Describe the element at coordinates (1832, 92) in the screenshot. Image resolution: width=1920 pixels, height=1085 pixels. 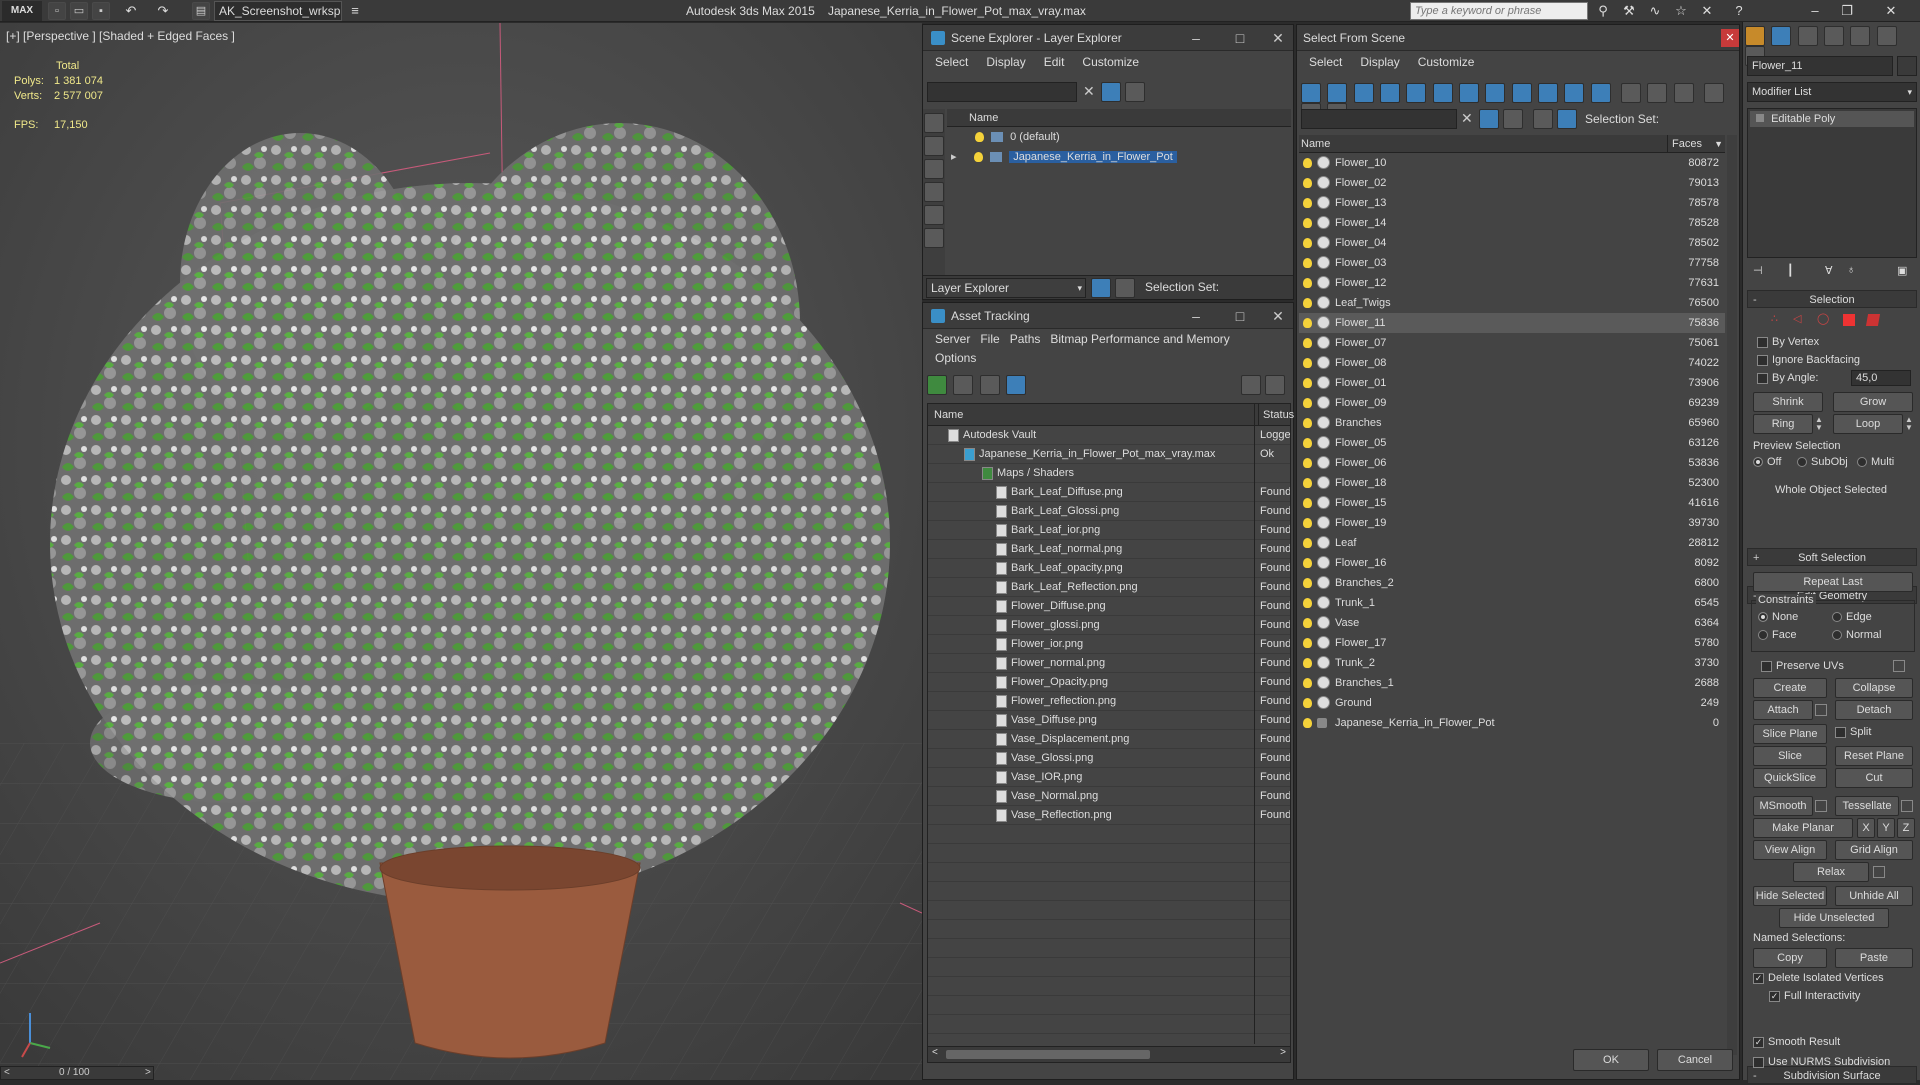
I see `modifier-list-dropdown: Modifier List ▾` at that location.